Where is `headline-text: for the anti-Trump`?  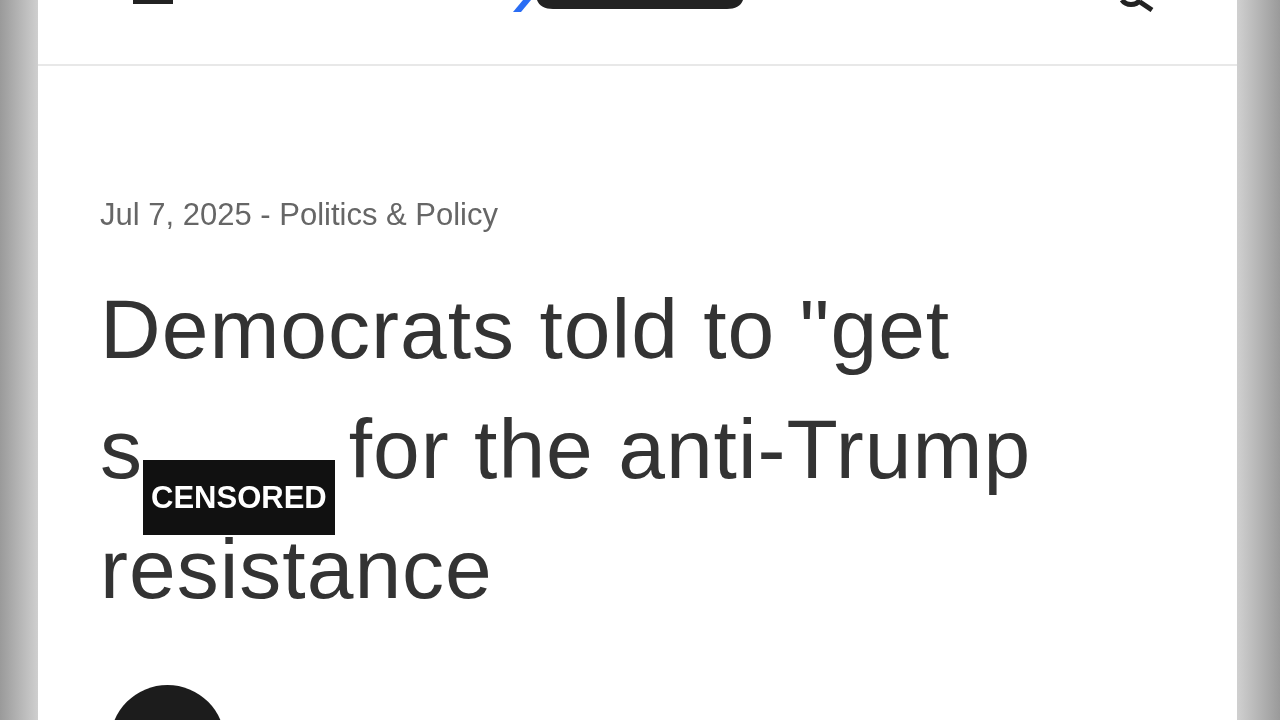 headline-text: for the anti-Trump is located at coordinates (690, 448).